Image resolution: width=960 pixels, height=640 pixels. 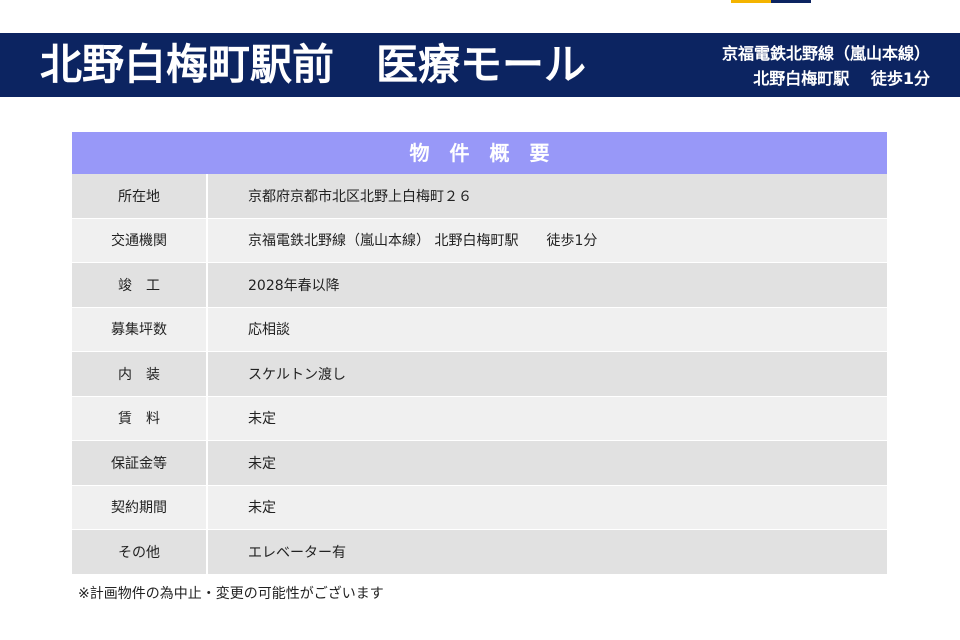 I want to click on table-row: 竣 工 2028年春以降, so click(x=479, y=285).